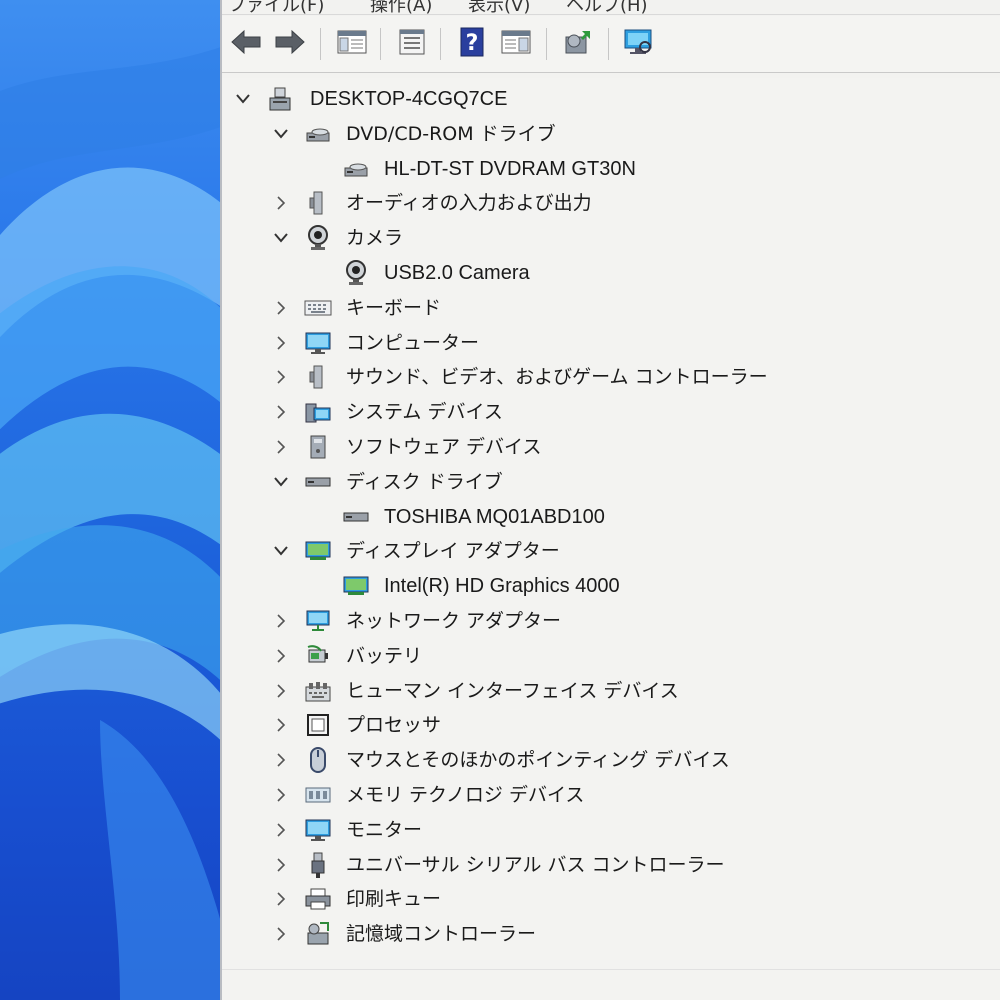 The height and width of the screenshot is (1000, 1000). I want to click on tree-item-label: バッテリ, so click(384, 655).